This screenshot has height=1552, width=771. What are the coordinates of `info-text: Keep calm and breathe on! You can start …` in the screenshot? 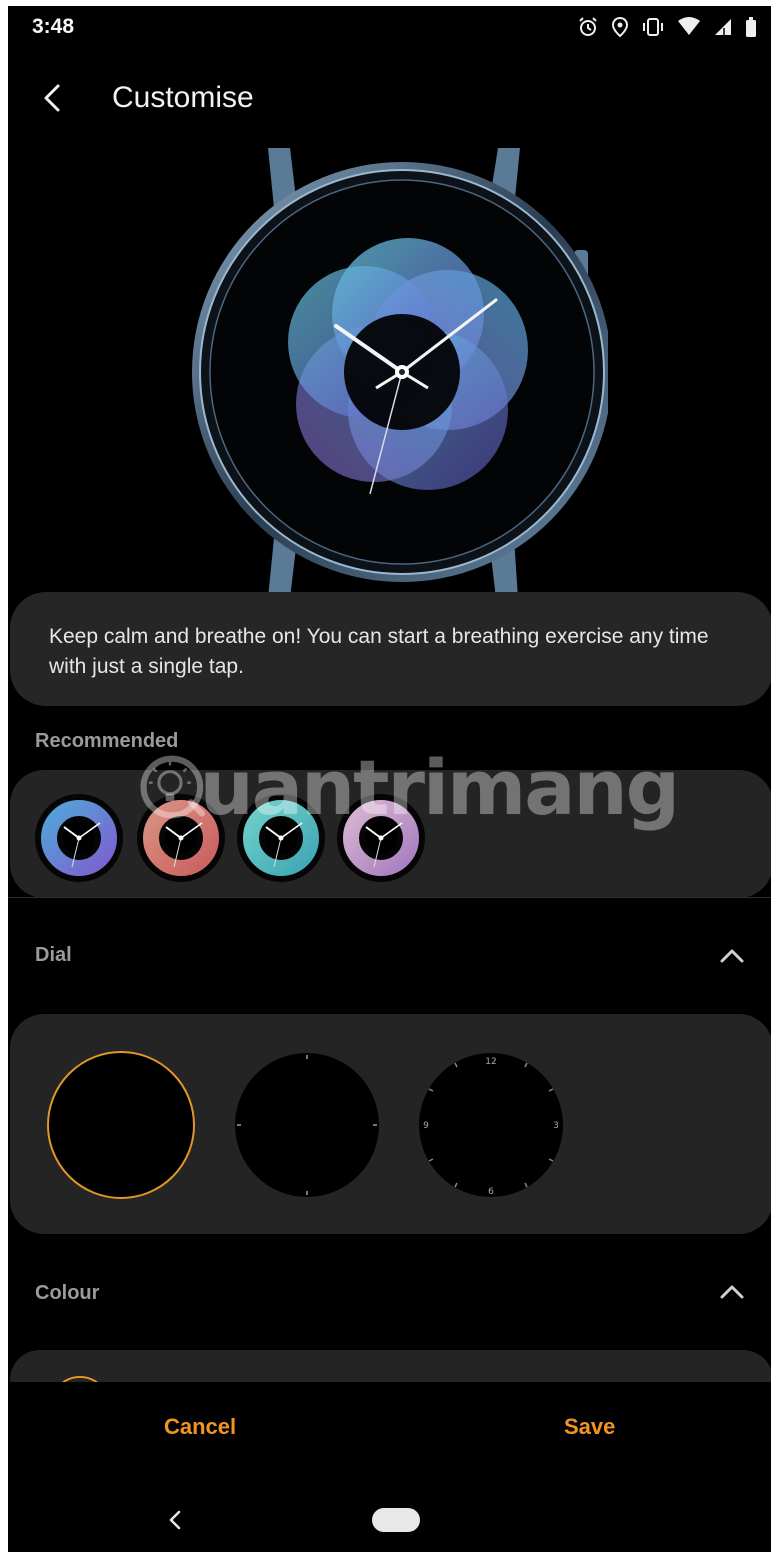 It's located at (379, 651).